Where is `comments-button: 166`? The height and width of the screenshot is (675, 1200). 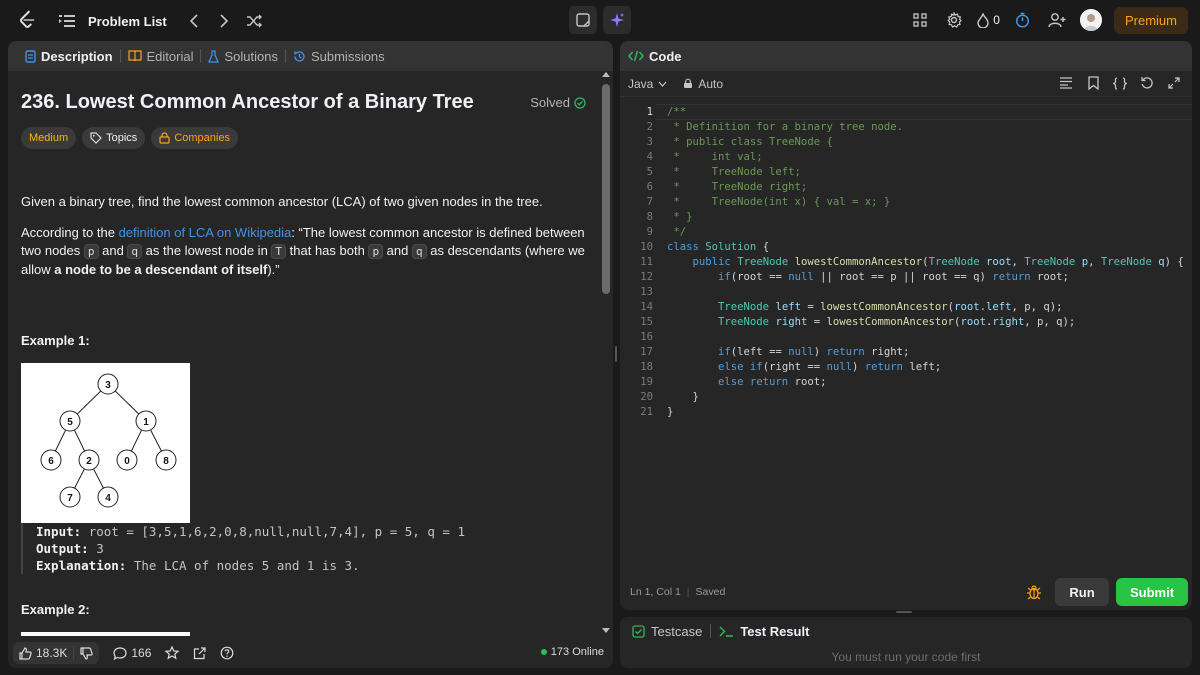
comments-button: 166 is located at coordinates (132, 653).